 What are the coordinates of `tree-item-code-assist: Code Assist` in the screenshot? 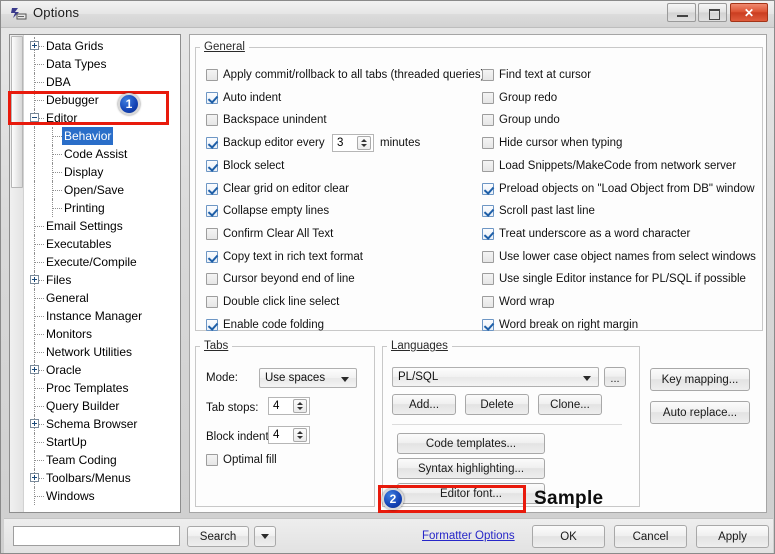 It's located at (102, 154).